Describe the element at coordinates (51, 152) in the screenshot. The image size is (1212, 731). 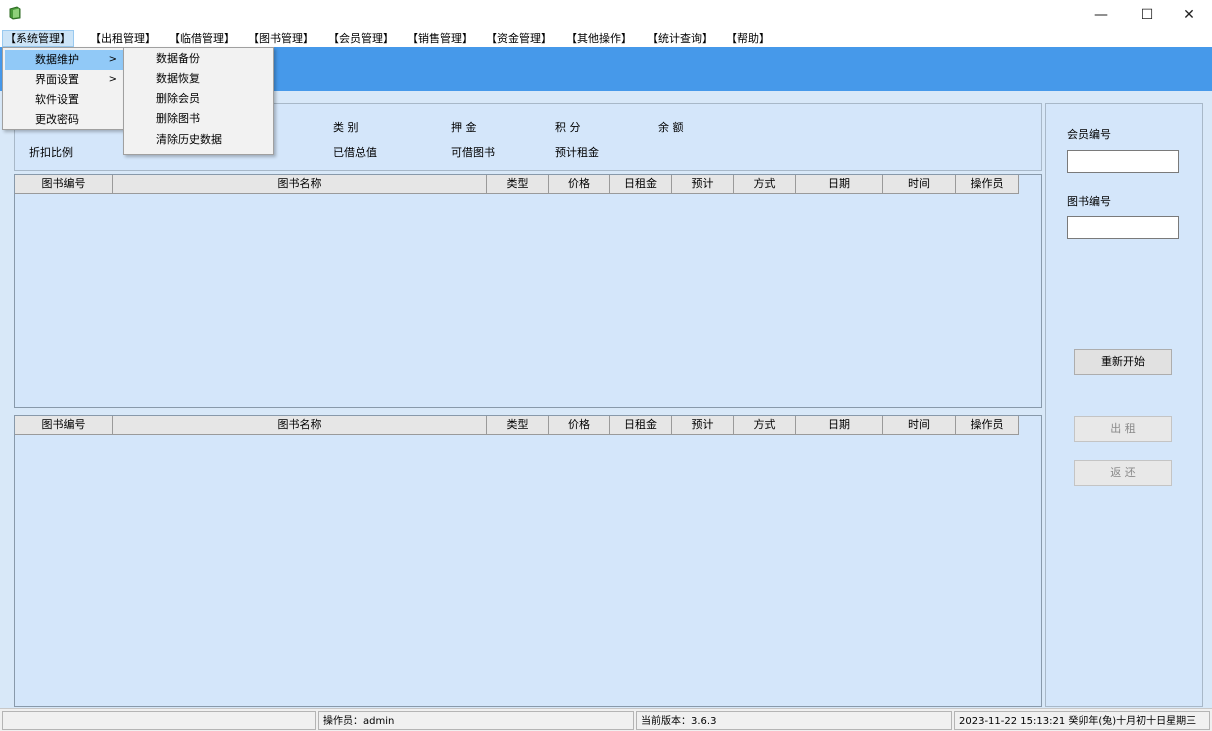
I see `discount-label: 折扣比例` at that location.